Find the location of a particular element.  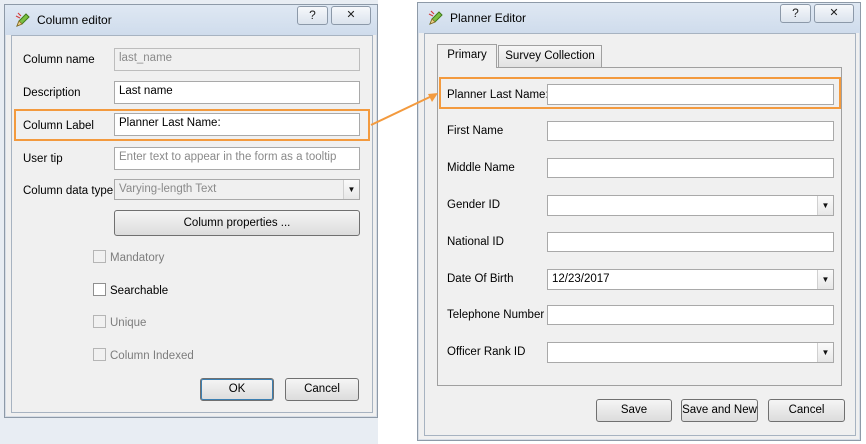

column-label-field: Planner Last Name: is located at coordinates (237, 124).